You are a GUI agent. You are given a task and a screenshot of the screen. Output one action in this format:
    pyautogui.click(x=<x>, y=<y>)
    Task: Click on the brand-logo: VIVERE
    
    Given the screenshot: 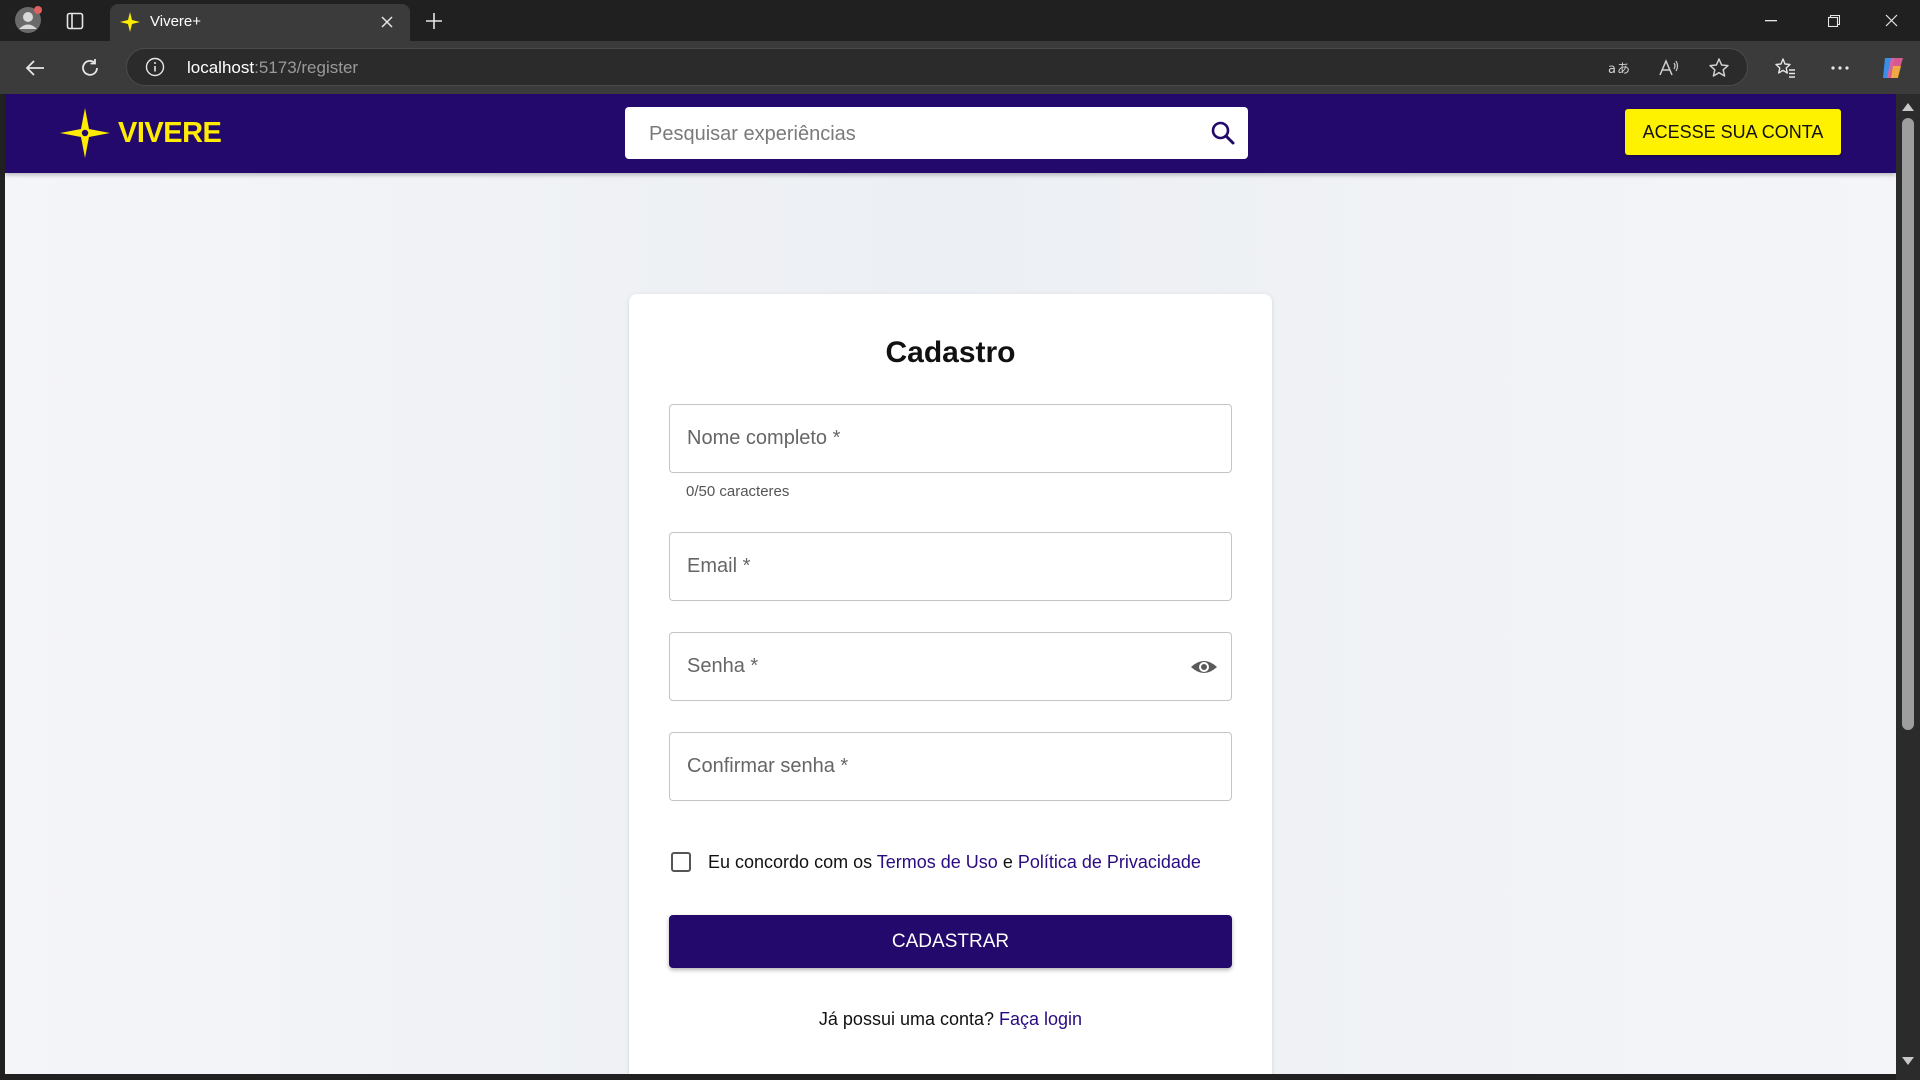 What is the action you would take?
    pyautogui.click(x=141, y=133)
    